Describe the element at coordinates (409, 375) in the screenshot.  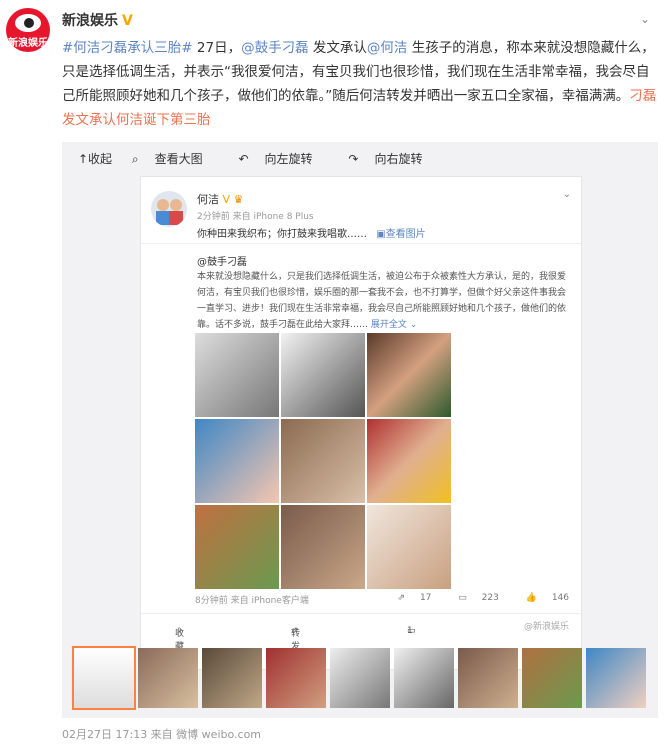
I see `photo-baby-christmas` at that location.